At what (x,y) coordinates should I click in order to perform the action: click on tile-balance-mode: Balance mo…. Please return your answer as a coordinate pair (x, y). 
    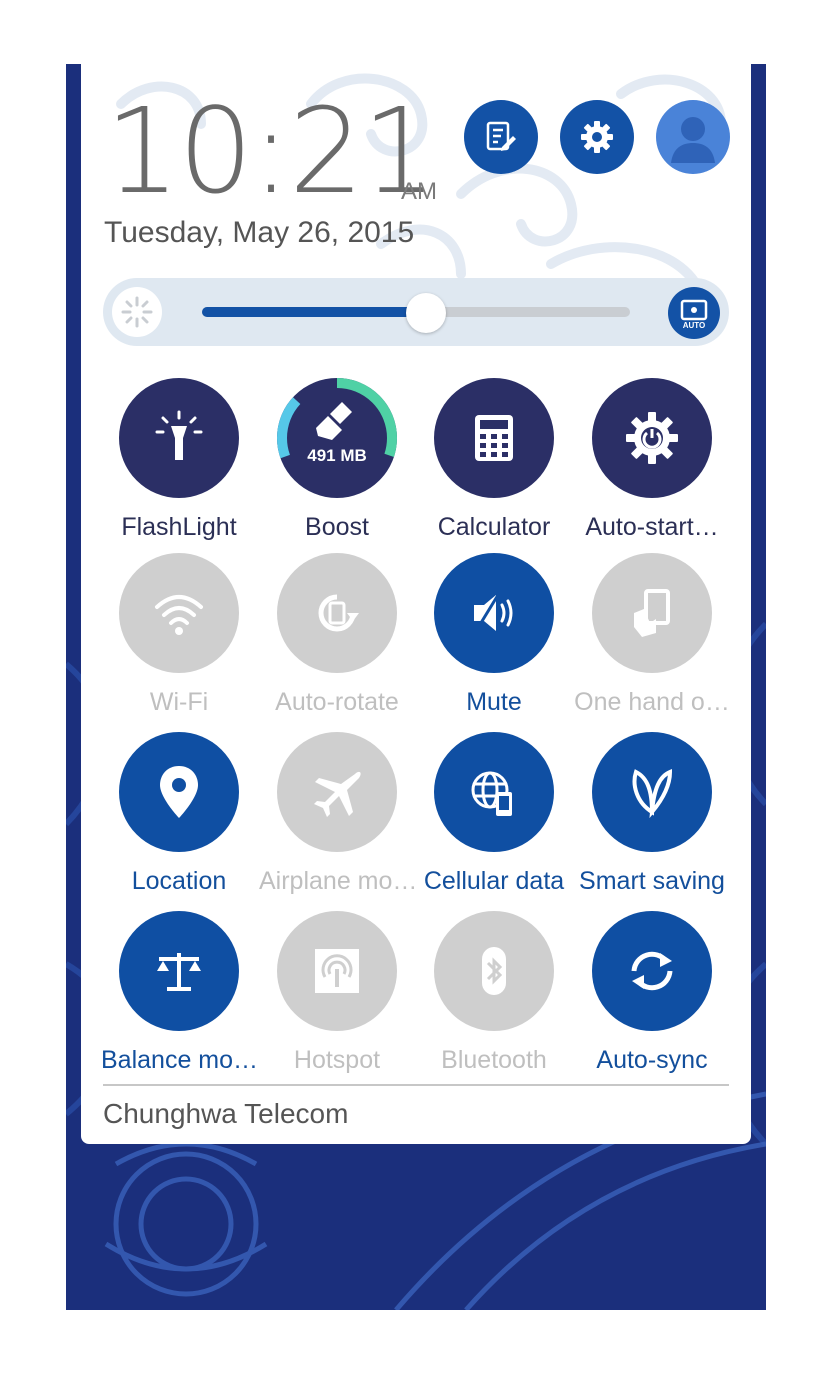
    Looking at the image, I should click on (179, 993).